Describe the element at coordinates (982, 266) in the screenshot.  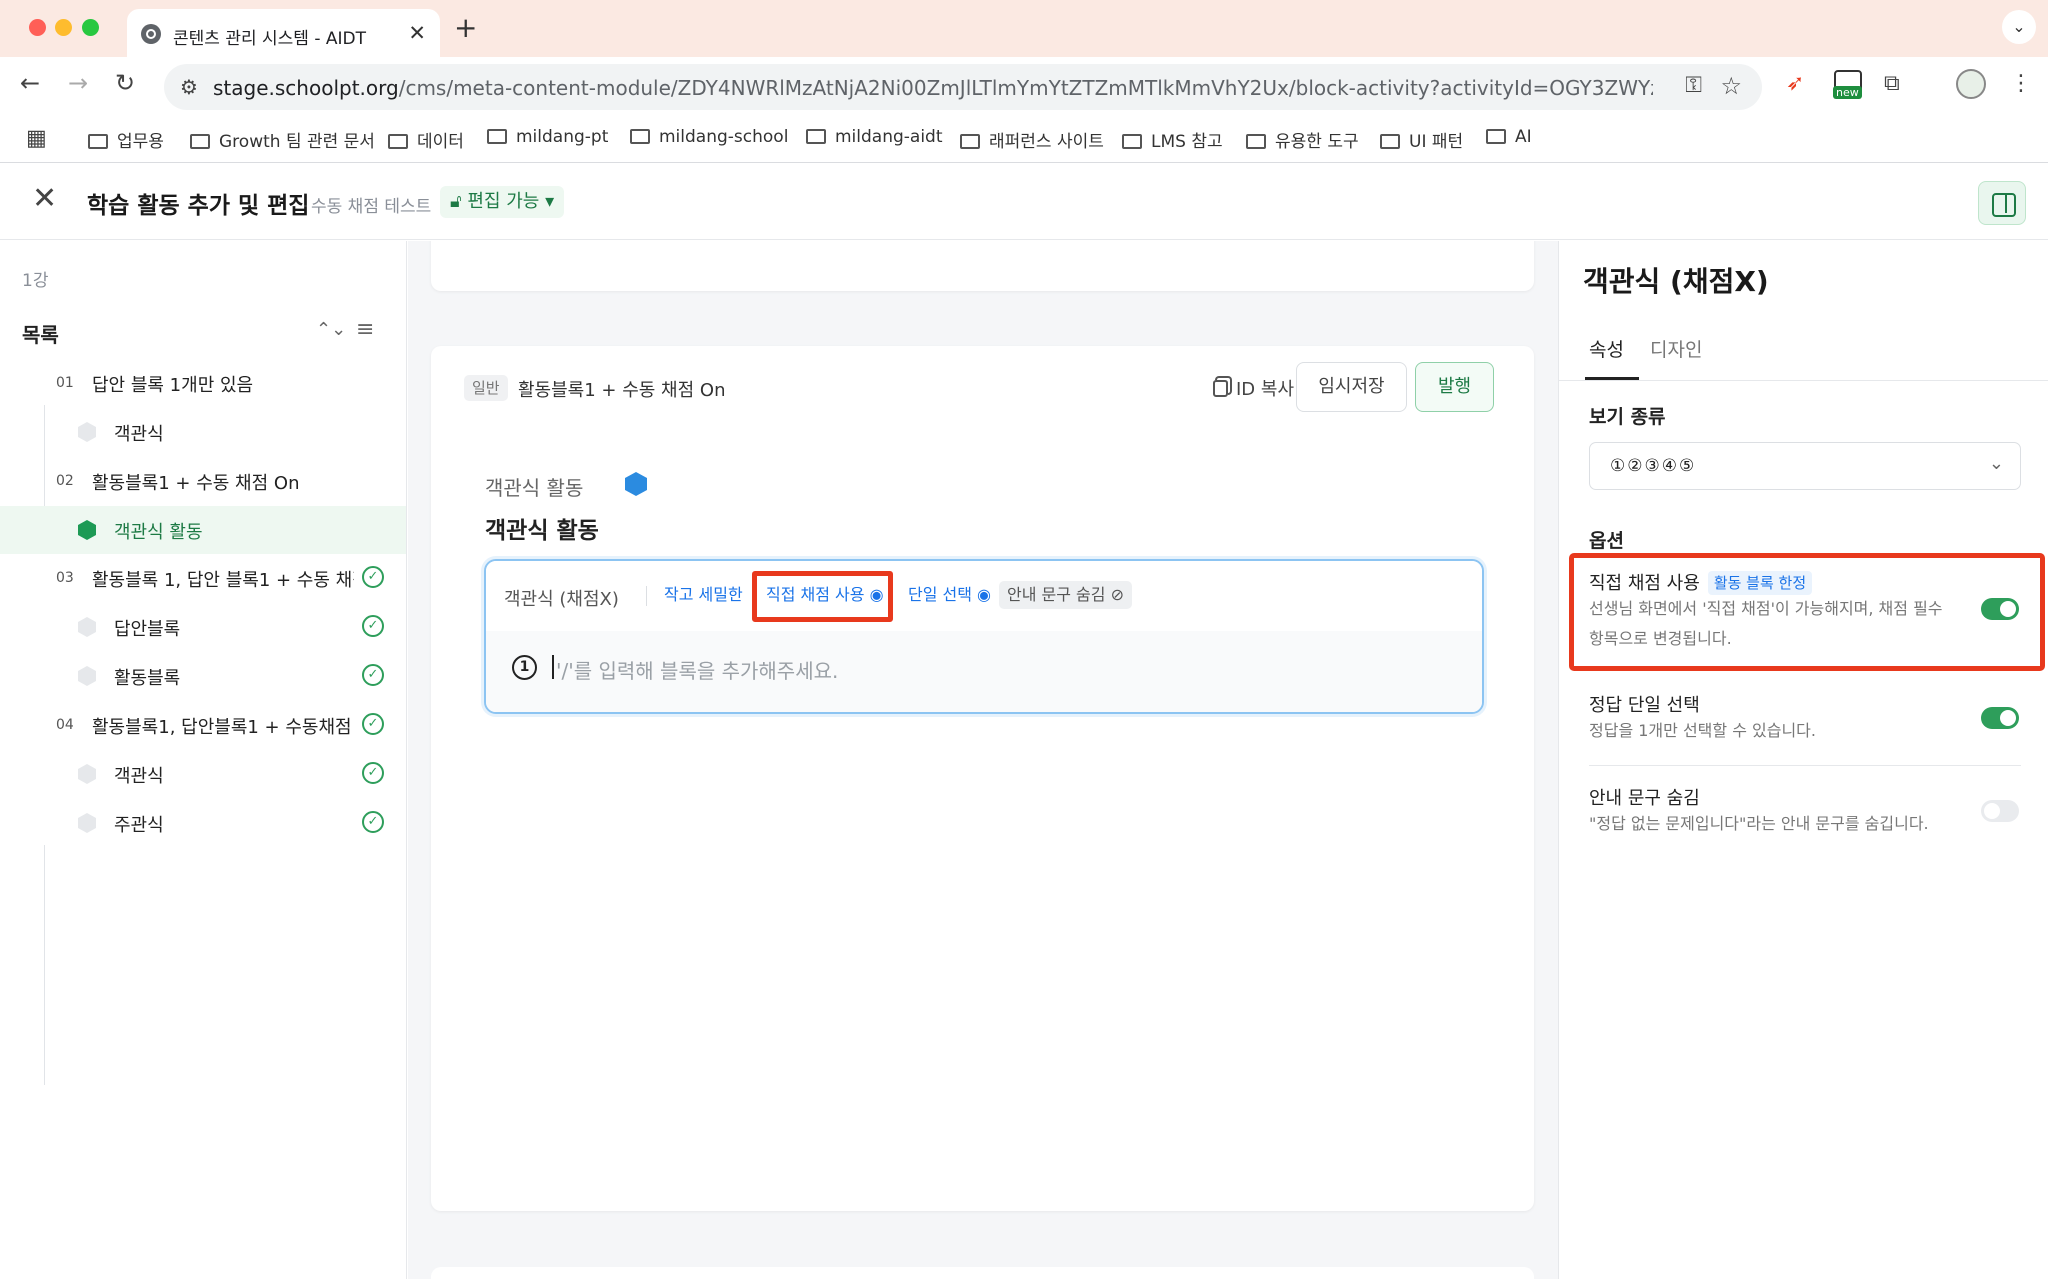
I see `previous-card` at that location.